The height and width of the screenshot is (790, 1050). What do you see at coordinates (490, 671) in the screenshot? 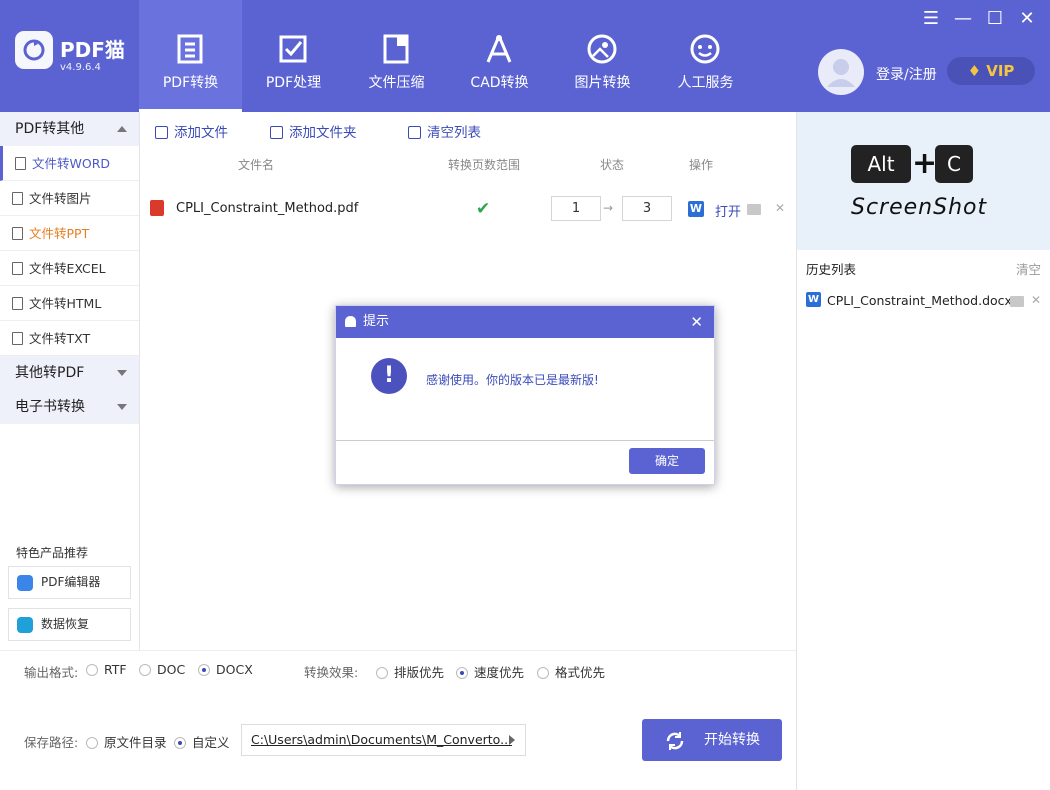
I see `effect-option-speed: 速度优先` at bounding box center [490, 671].